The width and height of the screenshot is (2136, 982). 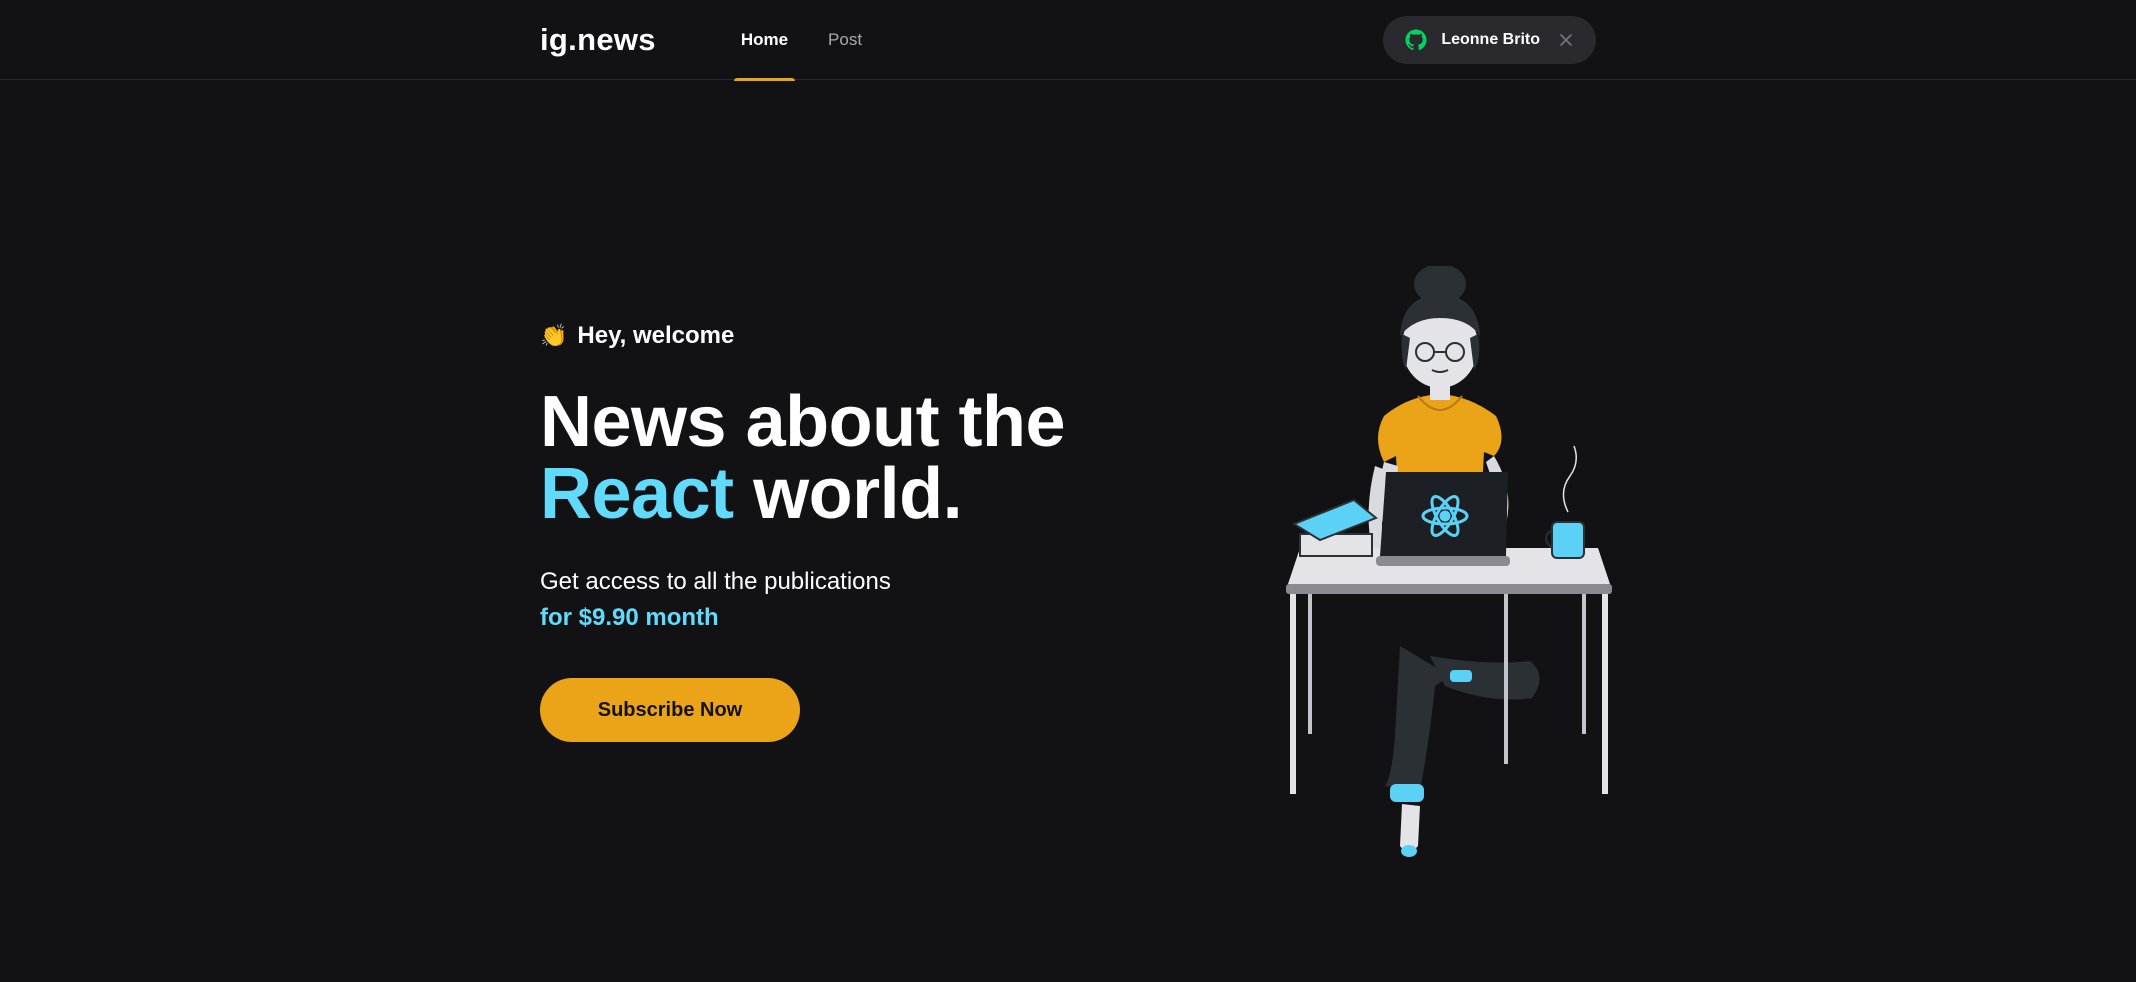 I want to click on headline-accent: React, so click(x=637, y=494).